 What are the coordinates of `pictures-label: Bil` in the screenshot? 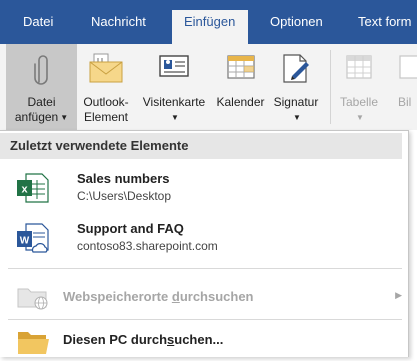 It's located at (405, 102).